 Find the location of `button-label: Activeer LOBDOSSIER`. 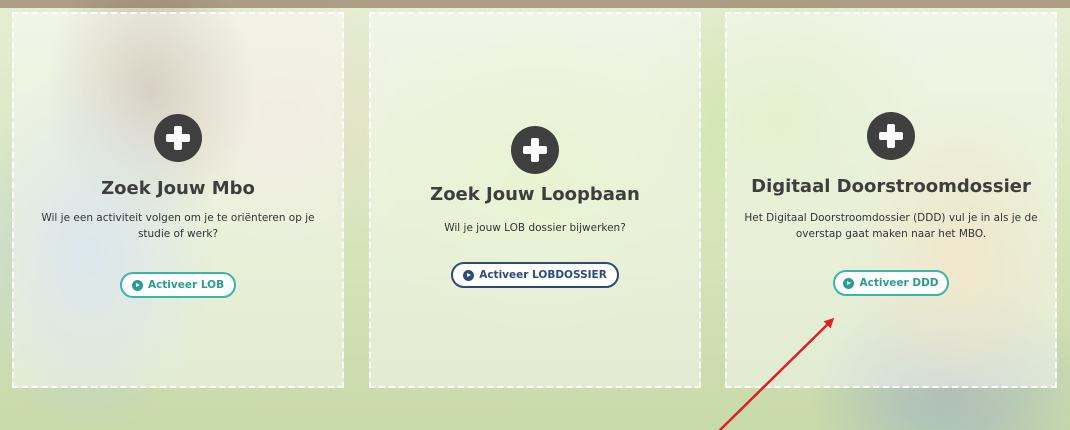

button-label: Activeer LOBDOSSIER is located at coordinates (543, 275).